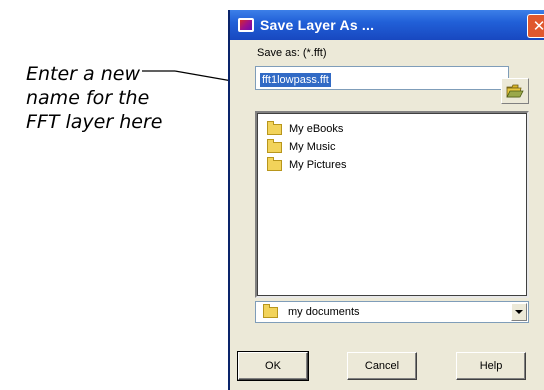  Describe the element at coordinates (519, 312) in the screenshot. I see `chevron-down-icon` at that location.